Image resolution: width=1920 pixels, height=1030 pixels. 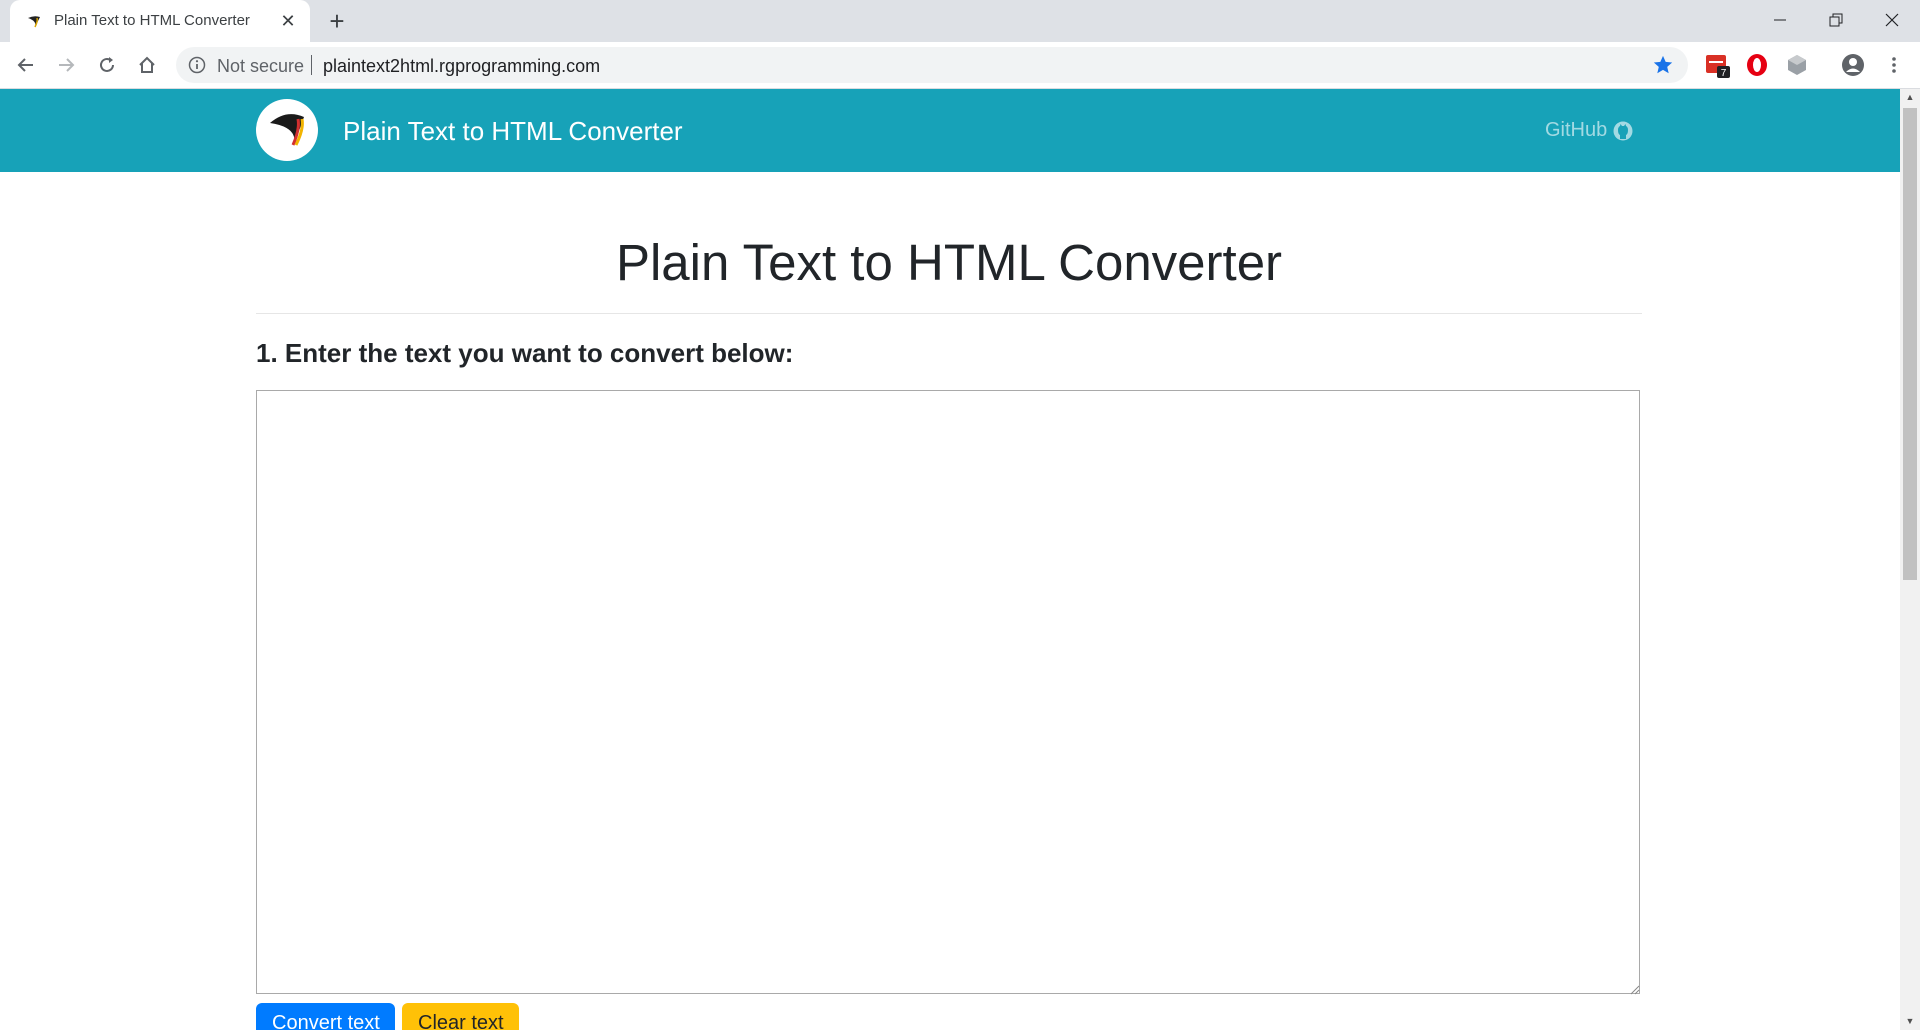 What do you see at coordinates (325, 1016) in the screenshot?
I see `convert-button: Convert text` at bounding box center [325, 1016].